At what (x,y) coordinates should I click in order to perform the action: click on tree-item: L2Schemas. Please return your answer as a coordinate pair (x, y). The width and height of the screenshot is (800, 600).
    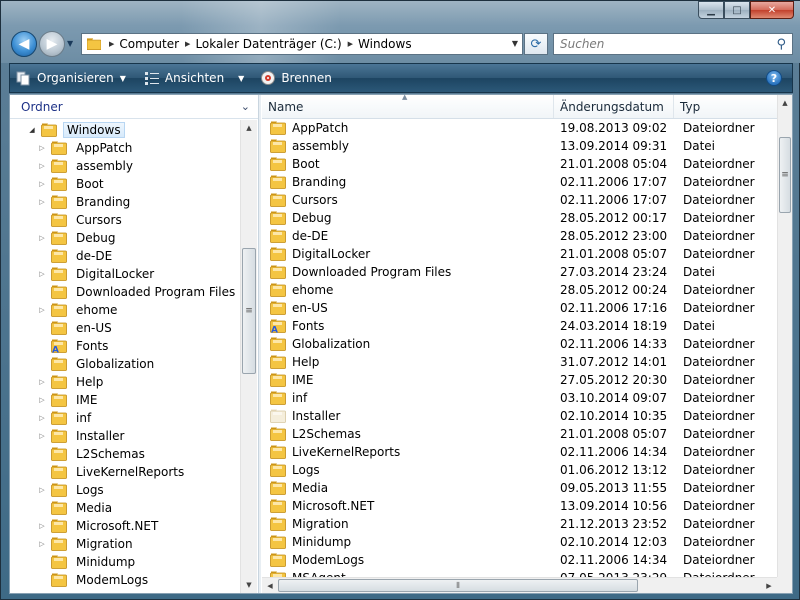
    Looking at the image, I should click on (92, 454).